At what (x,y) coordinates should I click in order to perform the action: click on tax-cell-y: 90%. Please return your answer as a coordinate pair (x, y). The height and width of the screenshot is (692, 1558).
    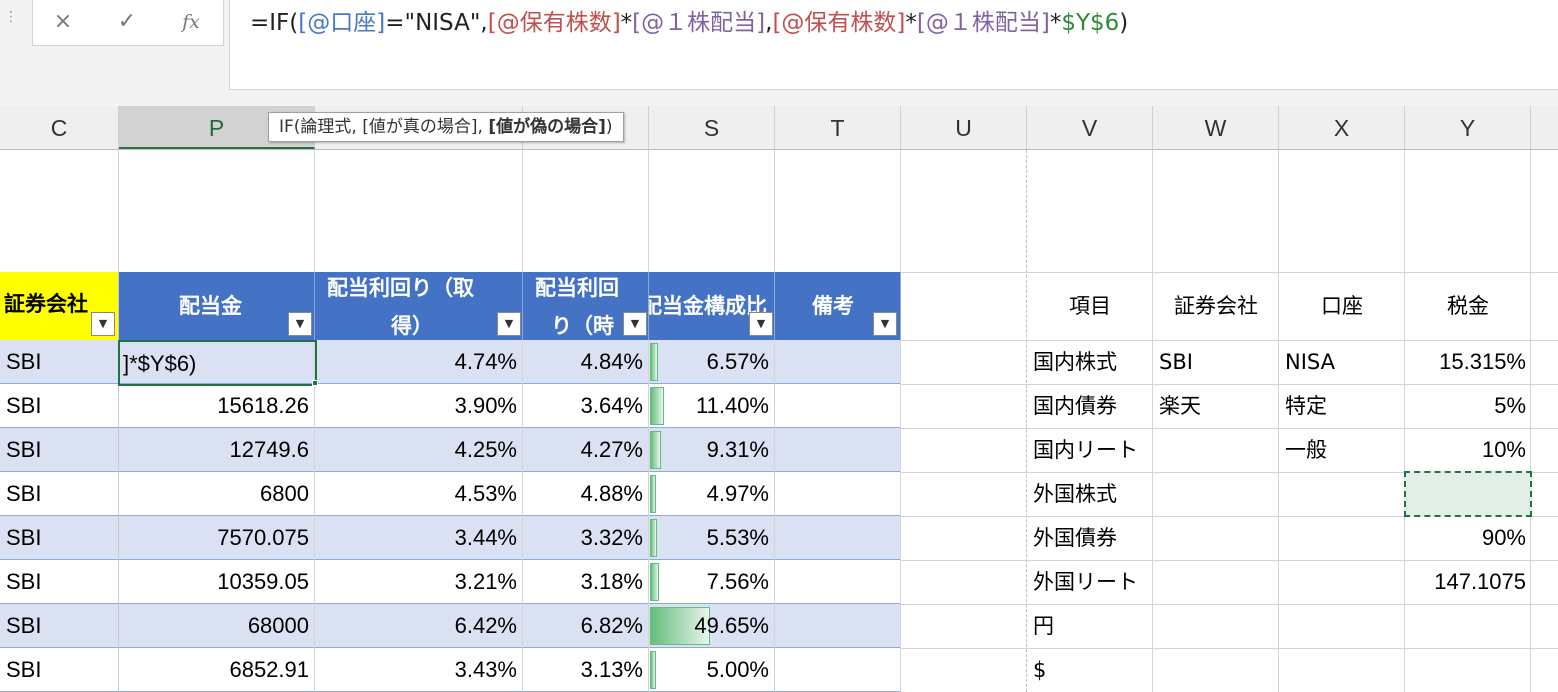
    Looking at the image, I should click on (1468, 538).